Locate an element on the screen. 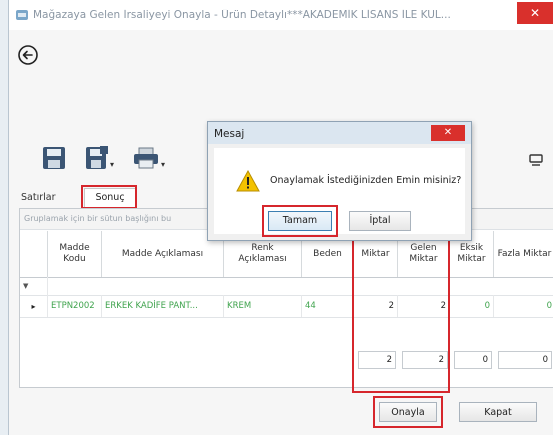 This screenshot has width=553, height=435. cell-fazla-miktar: 0 is located at coordinates (523, 306).